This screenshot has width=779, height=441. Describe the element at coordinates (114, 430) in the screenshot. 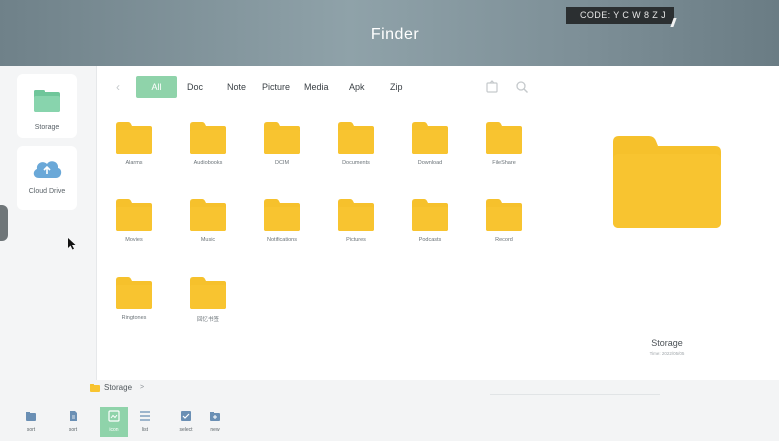

I see `icon-view-label: icon` at that location.